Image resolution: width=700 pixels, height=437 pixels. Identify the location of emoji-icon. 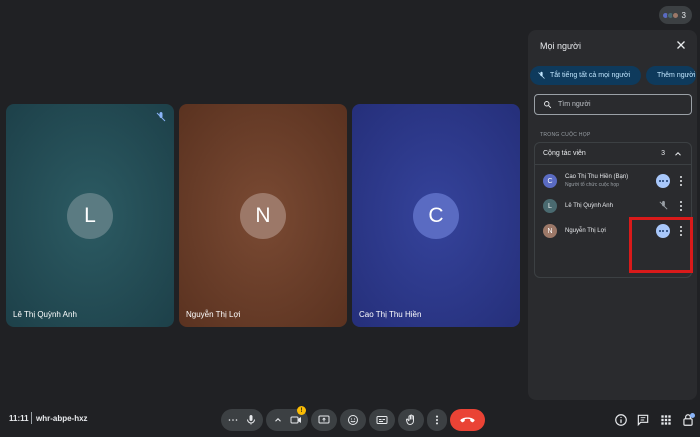
(353, 420).